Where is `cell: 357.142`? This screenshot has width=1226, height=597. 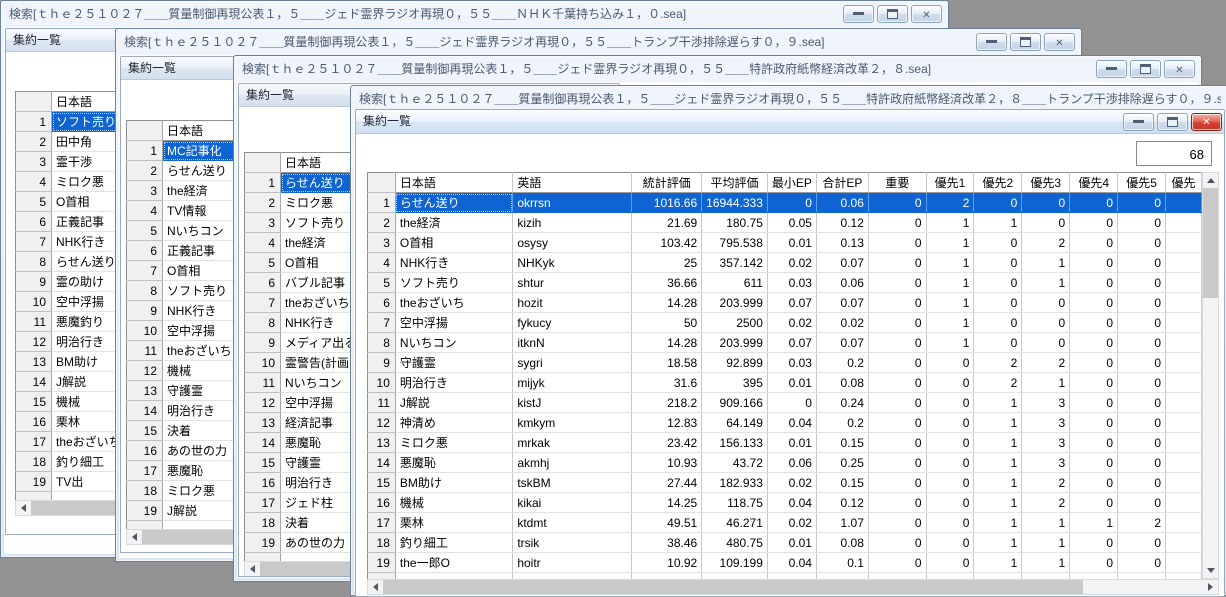
cell: 357.142 is located at coordinates (734, 262).